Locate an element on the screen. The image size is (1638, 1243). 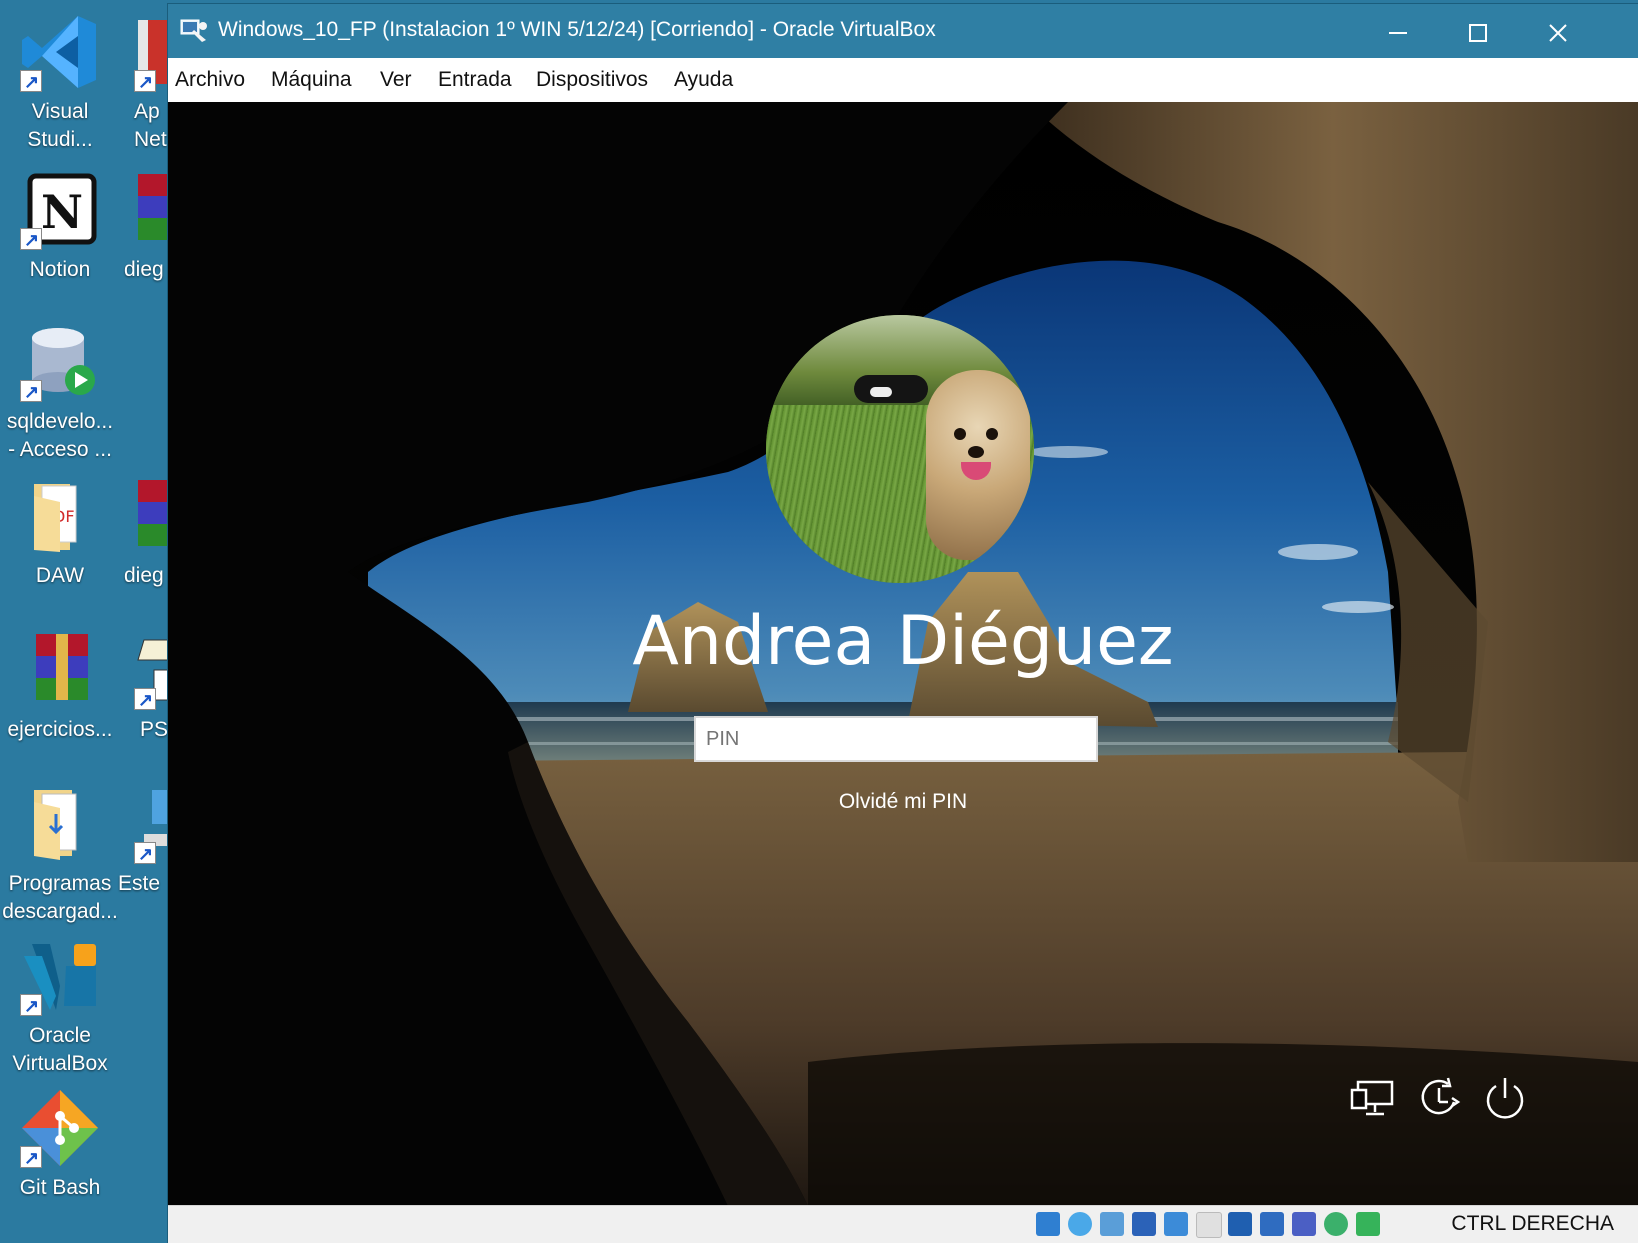
pin-input is located at coordinates (896, 739).